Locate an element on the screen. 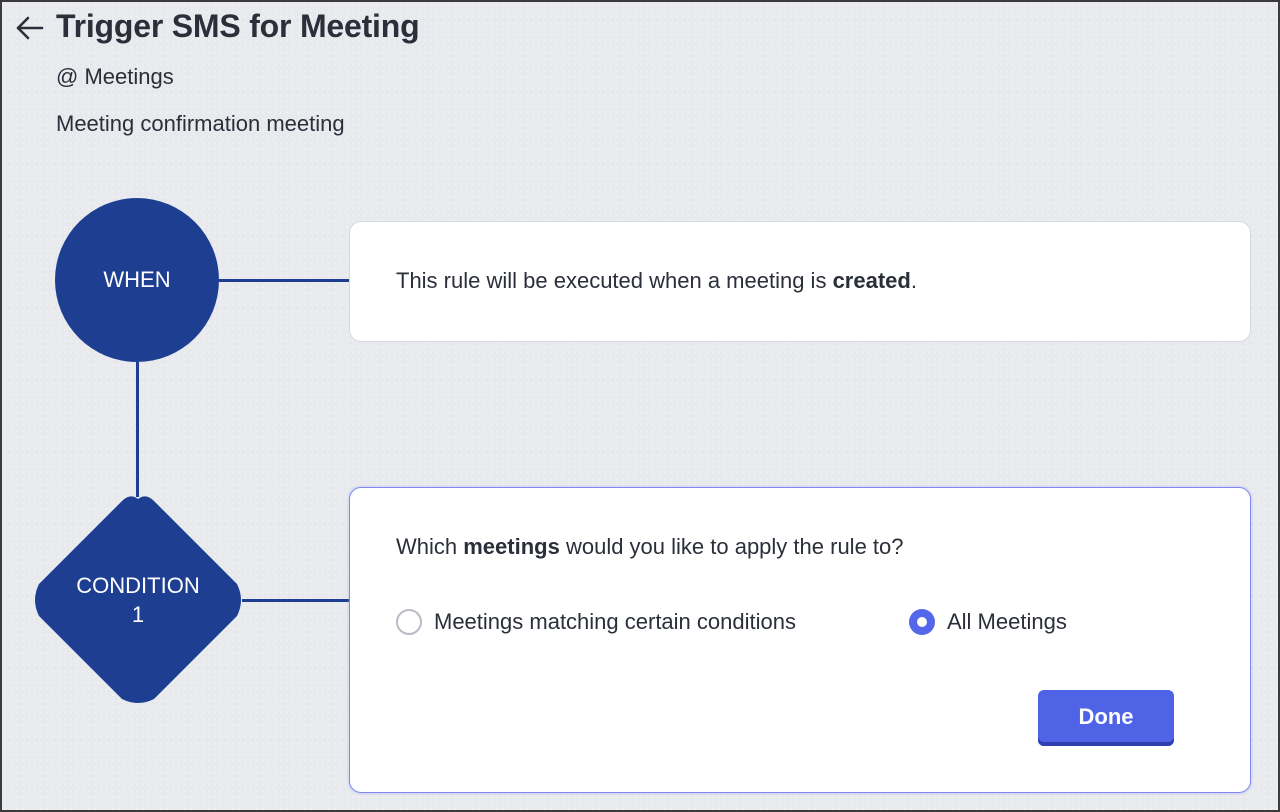  page-title: Trigger SMS for Meeting is located at coordinates (238, 26).